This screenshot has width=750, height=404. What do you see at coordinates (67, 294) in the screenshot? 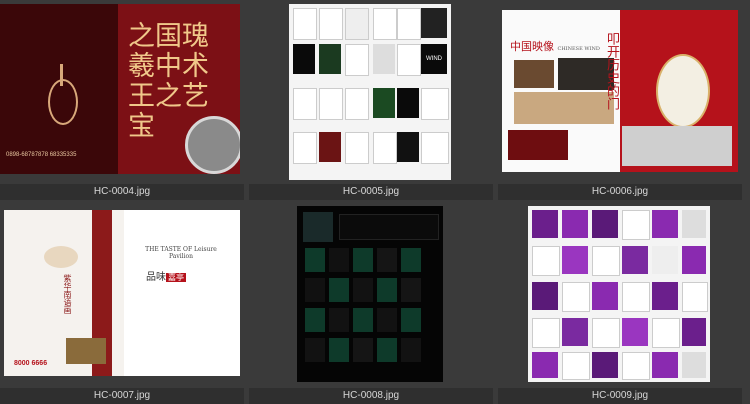
I see `thumb-left-text: 紫华南语画` at bounding box center [67, 294].